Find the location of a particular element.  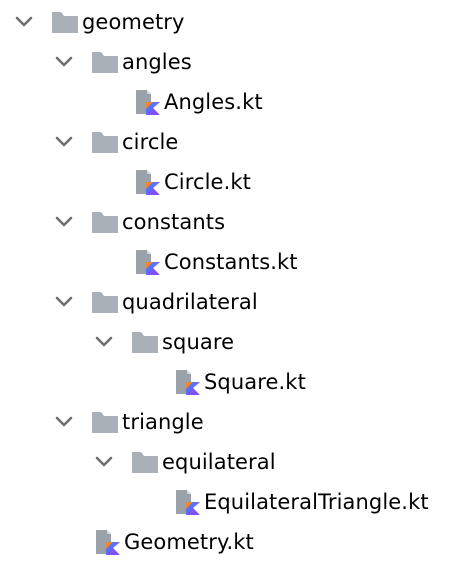

tree-row-geometry-kt: Geometry.kt is located at coordinates (173, 542).